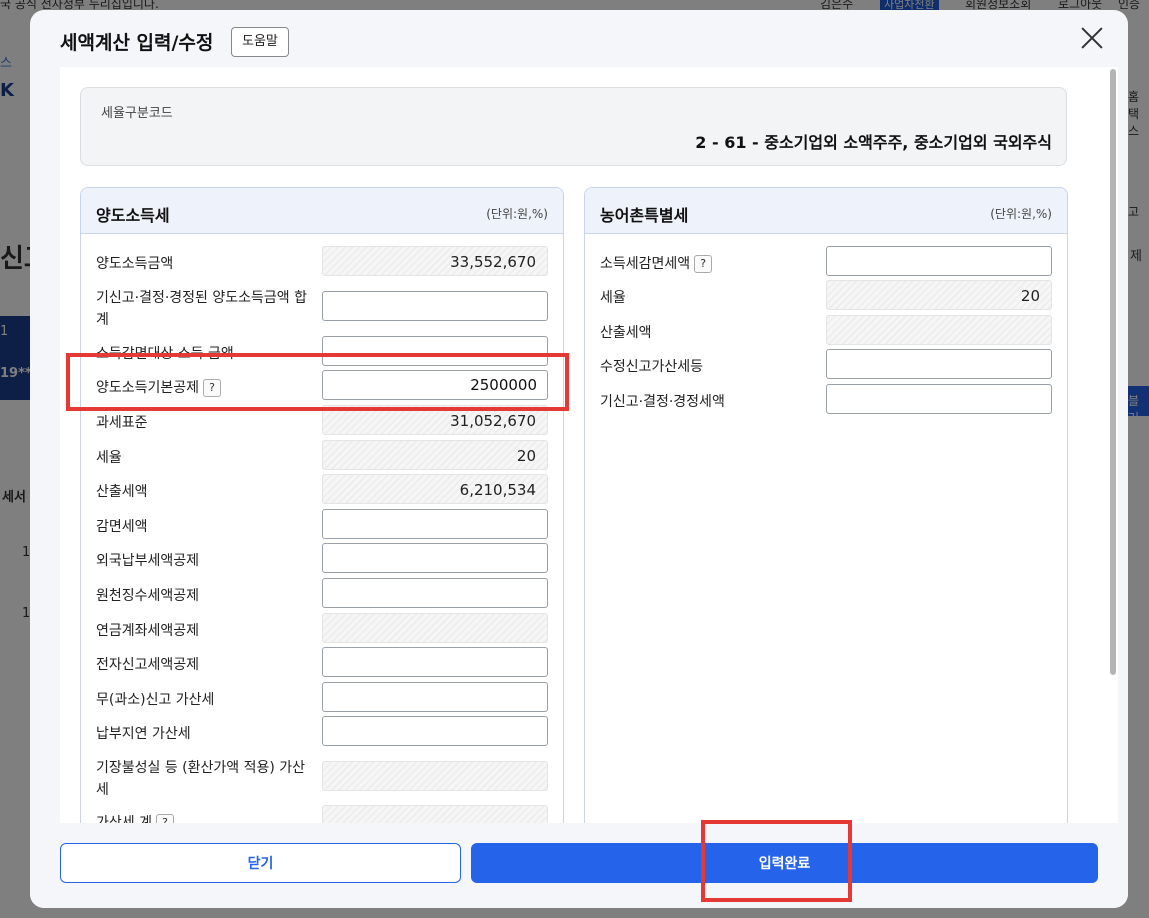 The width and height of the screenshot is (1149, 918). Describe the element at coordinates (435, 697) in the screenshot. I see `underreport-penalty-input` at that location.